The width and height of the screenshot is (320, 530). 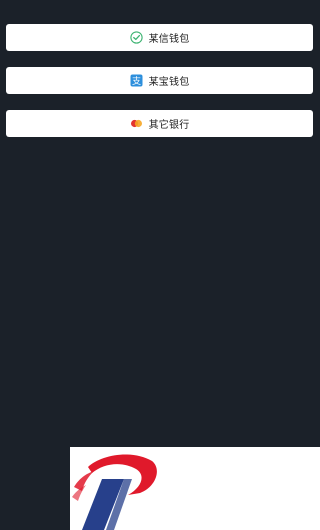 I want to click on alipay-icon: 支, so click(x=136, y=80).